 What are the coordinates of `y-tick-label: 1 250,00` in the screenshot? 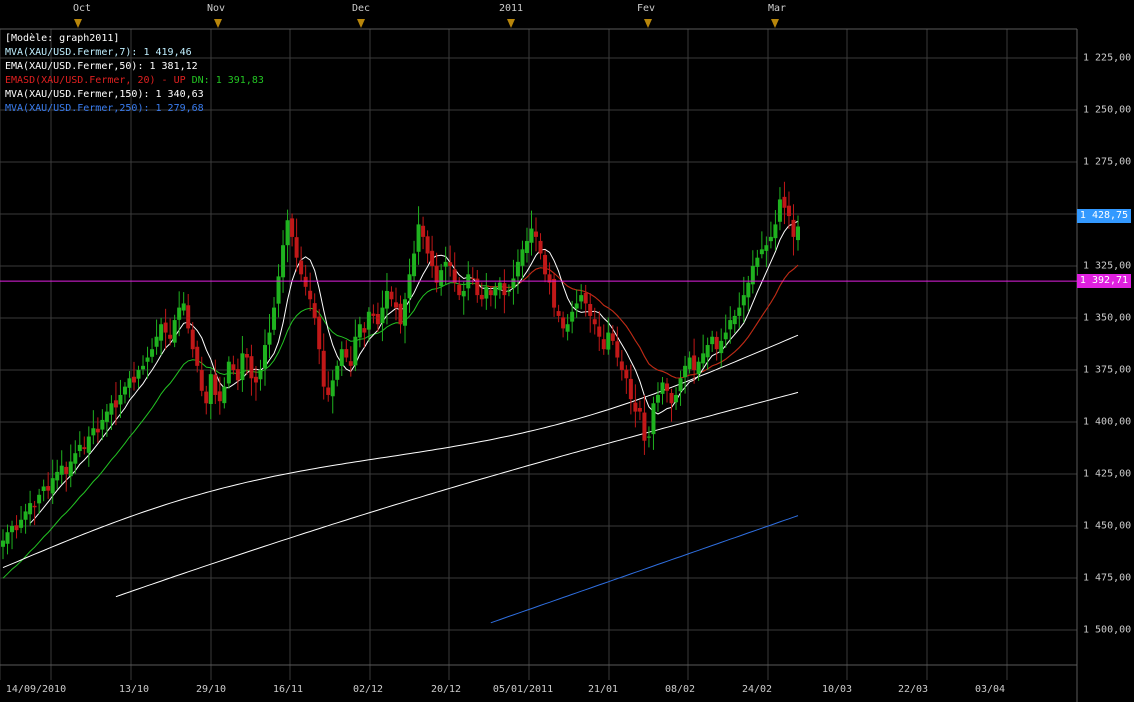 It's located at (1107, 110).